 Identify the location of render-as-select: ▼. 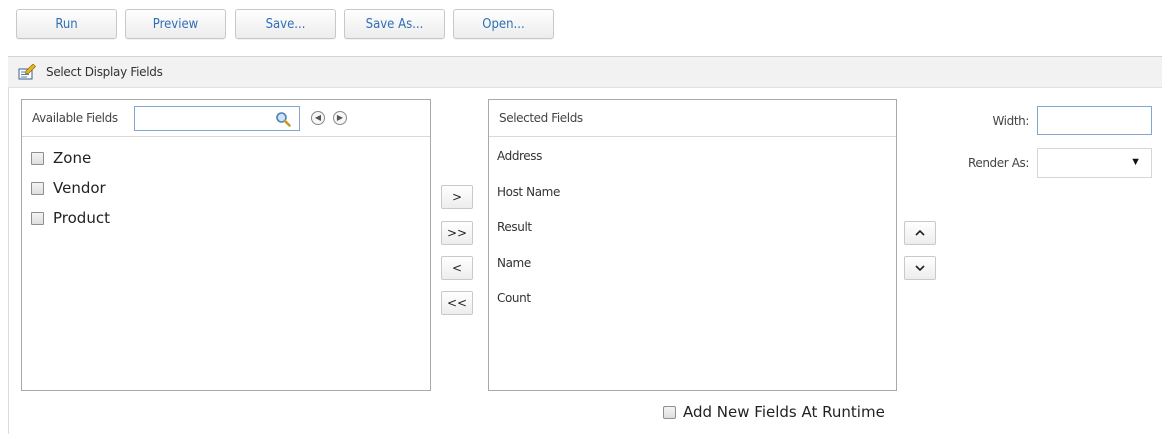
(1094, 163).